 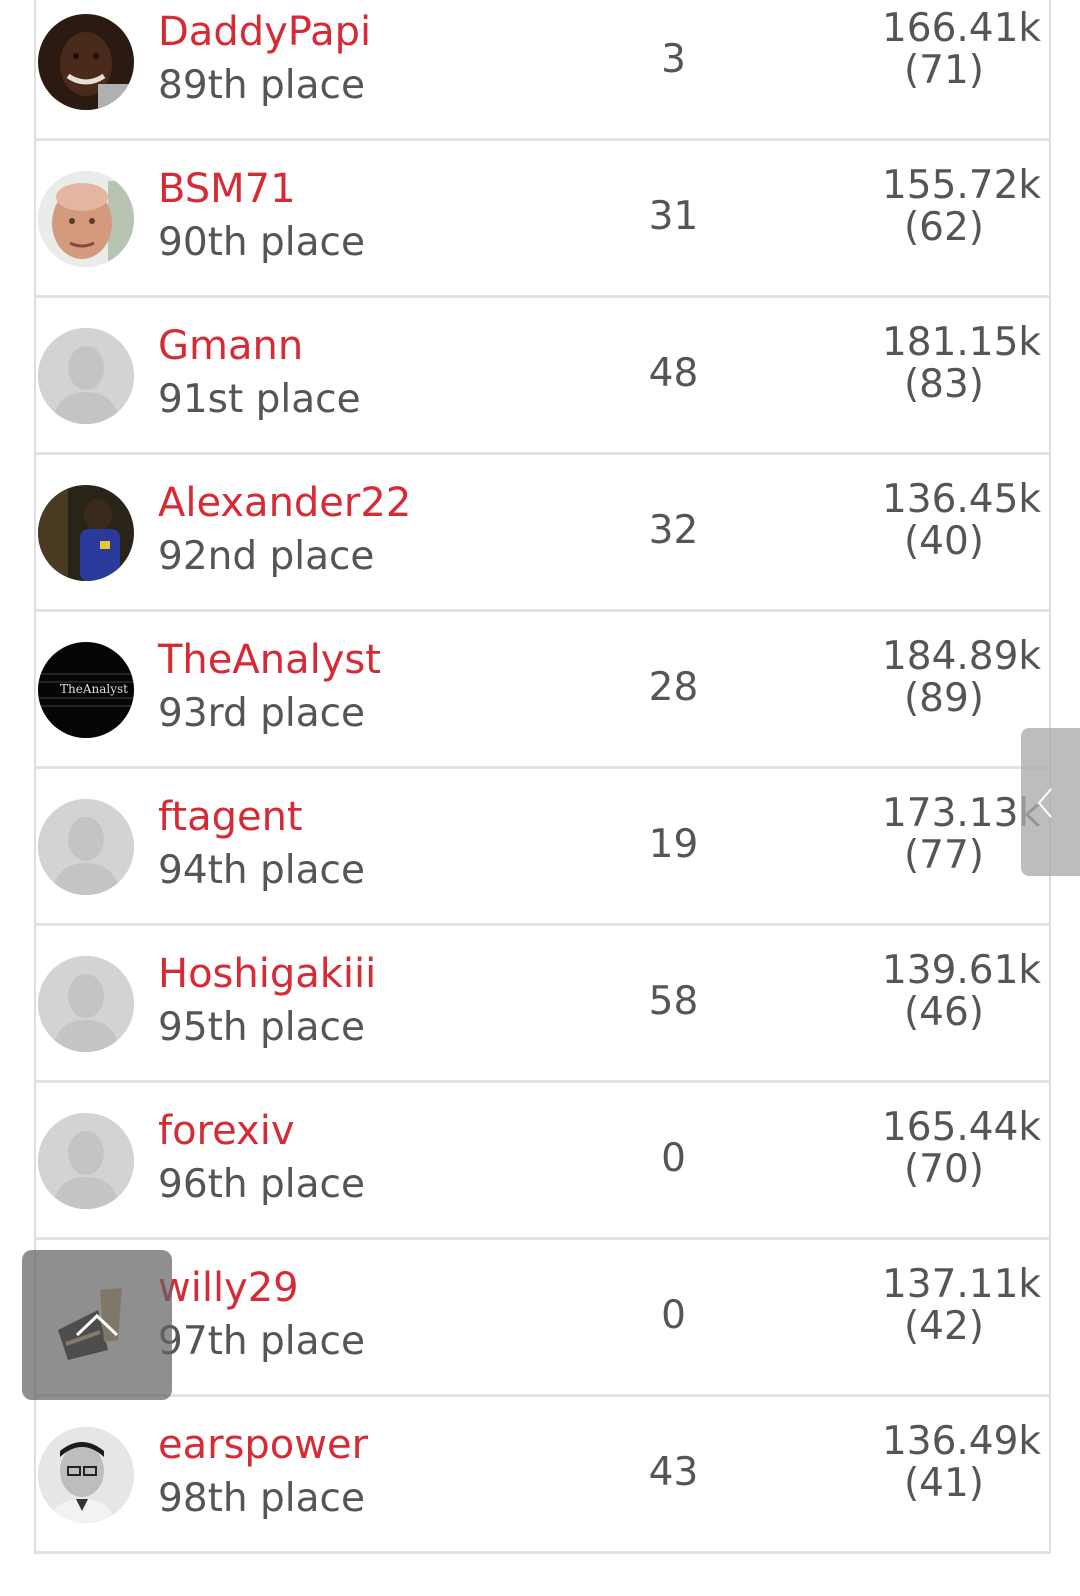 What do you see at coordinates (261, 85) in the screenshot?
I see `place-label: 89th place` at bounding box center [261, 85].